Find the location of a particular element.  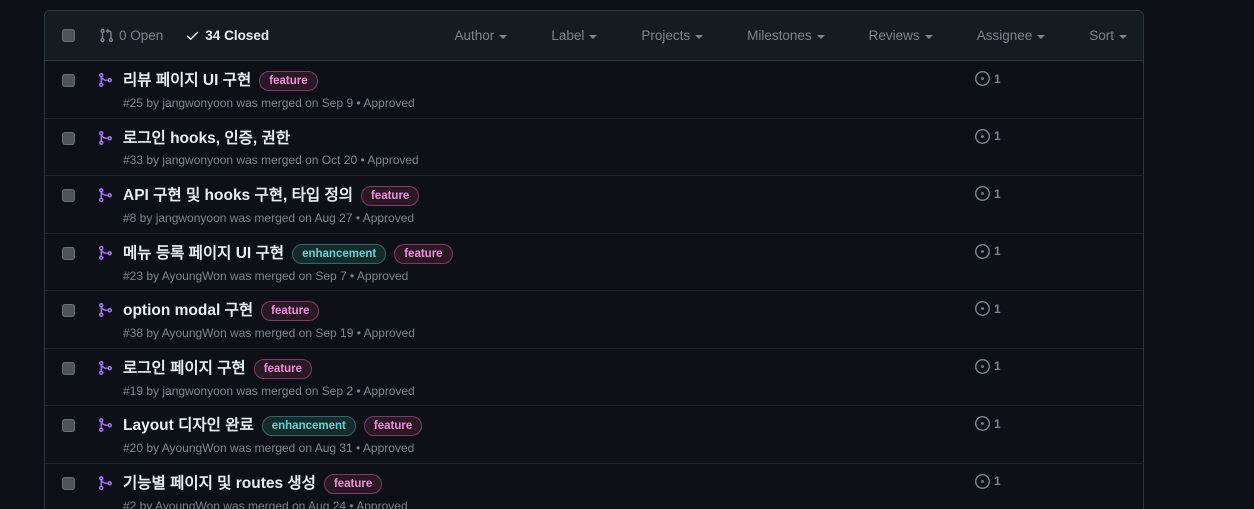

comment-count: 43 is located at coordinates (1143, 77).